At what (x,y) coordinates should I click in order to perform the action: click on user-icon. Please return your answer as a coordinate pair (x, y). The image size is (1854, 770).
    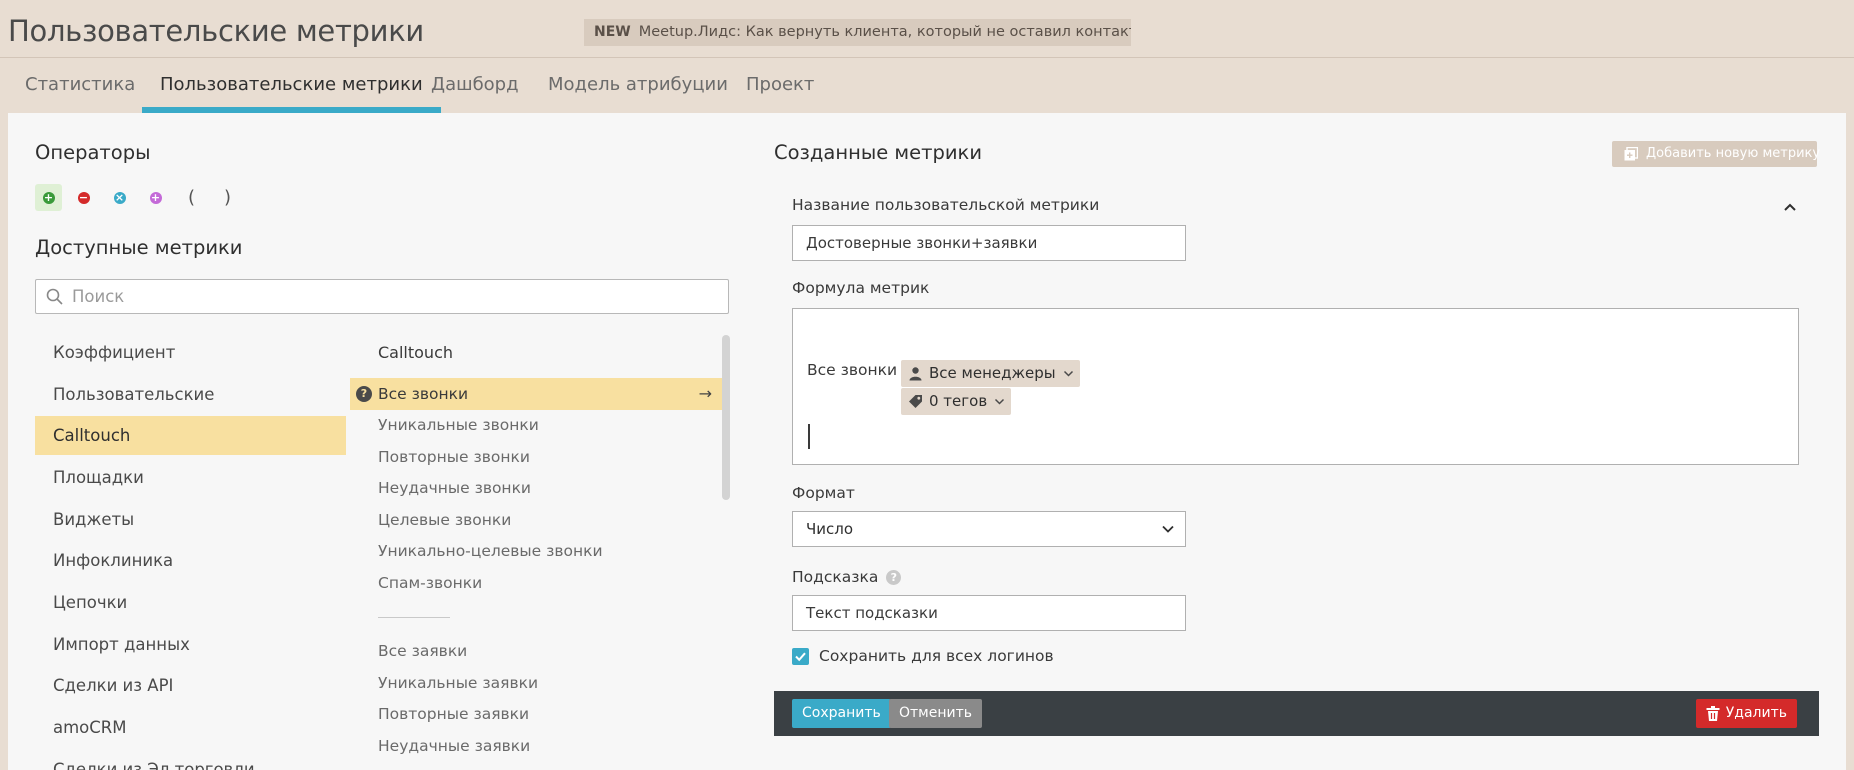
    Looking at the image, I should click on (915, 374).